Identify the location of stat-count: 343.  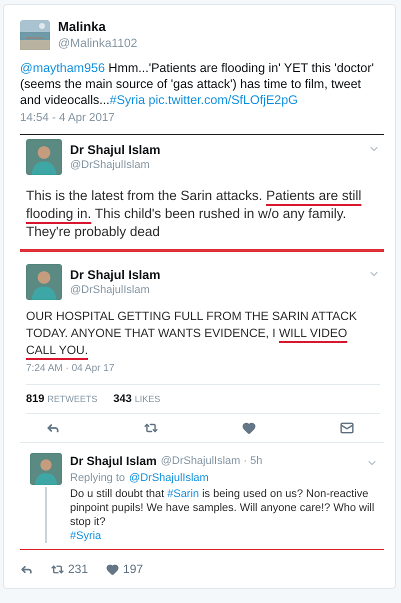
(122, 399).